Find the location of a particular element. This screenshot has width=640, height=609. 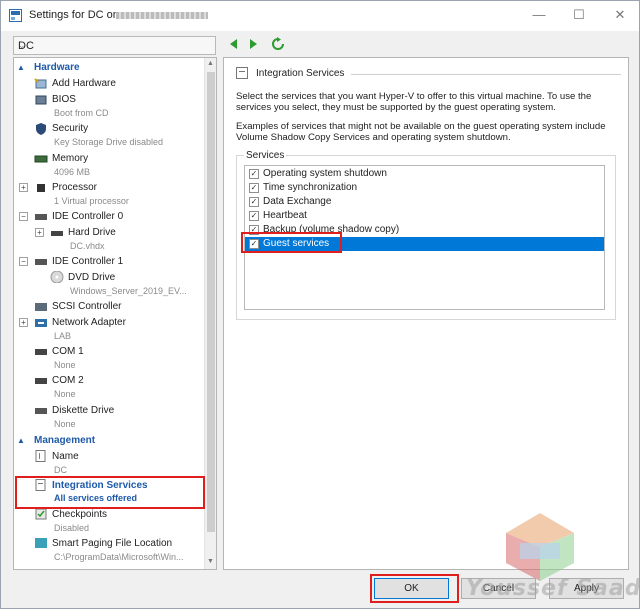

section-hardware: ▲ Hardware is located at coordinates (109, 68).